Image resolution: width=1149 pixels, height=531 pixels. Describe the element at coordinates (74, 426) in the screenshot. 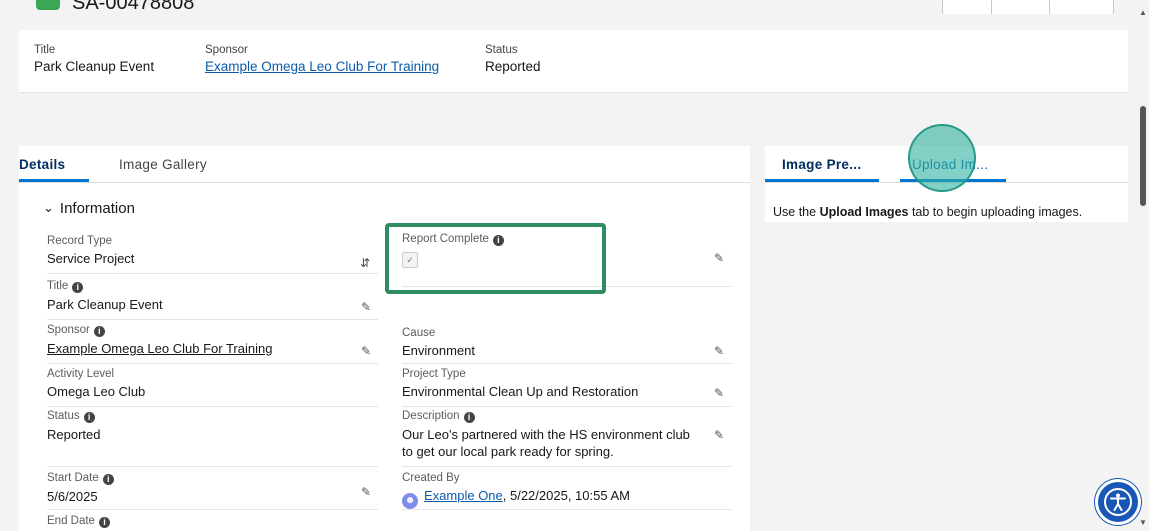

I see `field-status: Status i Reported` at that location.